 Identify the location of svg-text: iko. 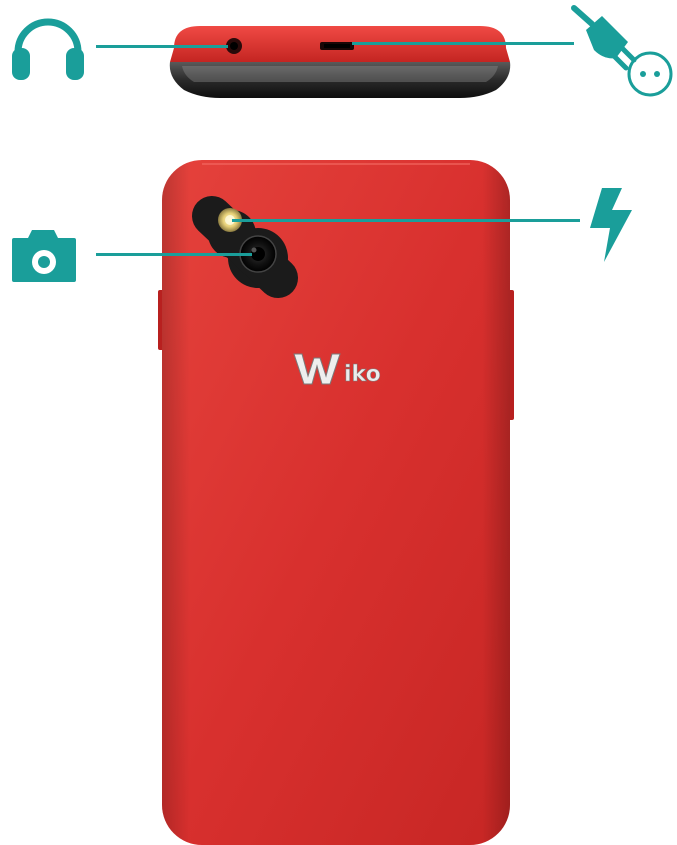
(362, 374).